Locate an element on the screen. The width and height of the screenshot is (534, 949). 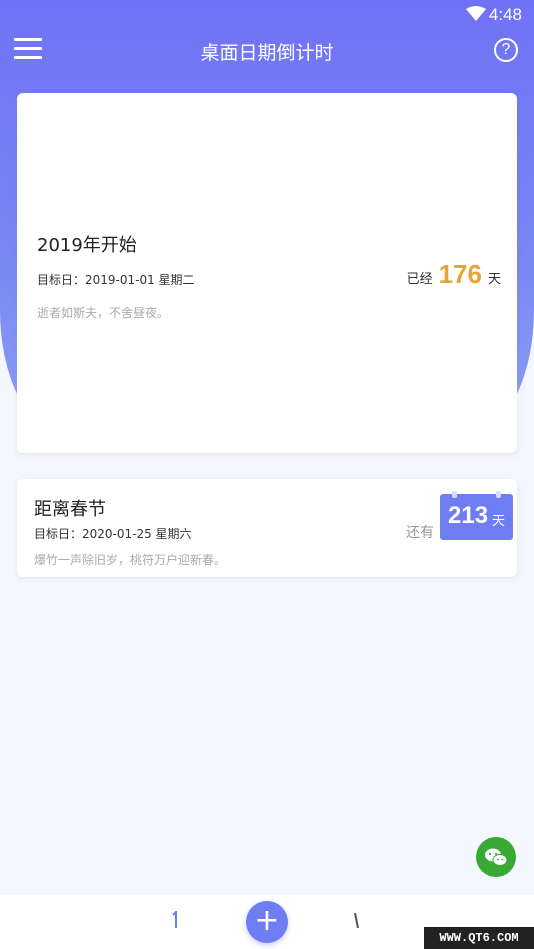
count-prefix: 还有 is located at coordinates (420, 533).